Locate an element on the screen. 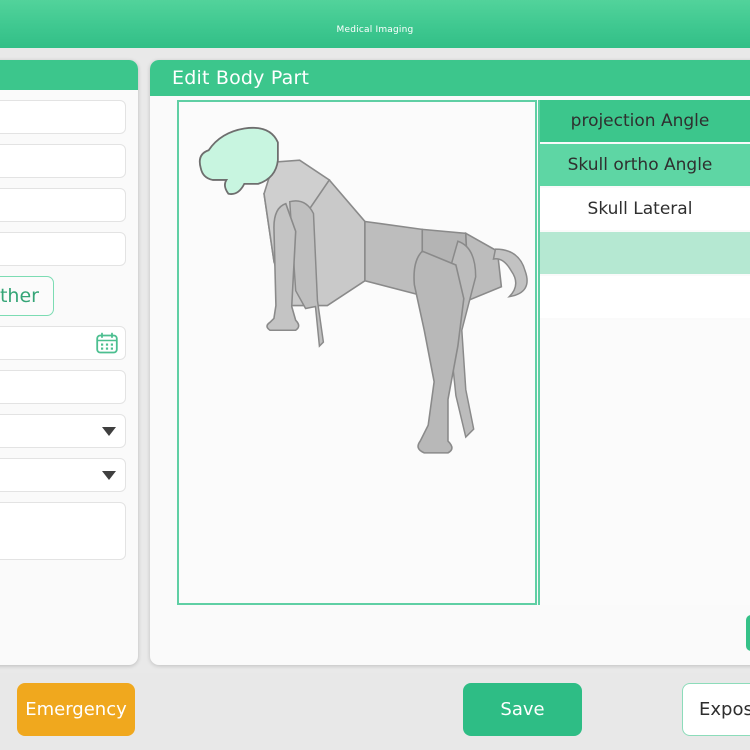 This screenshot has width=750, height=750. sidebar-field-id: 03 is located at coordinates (63, 249).